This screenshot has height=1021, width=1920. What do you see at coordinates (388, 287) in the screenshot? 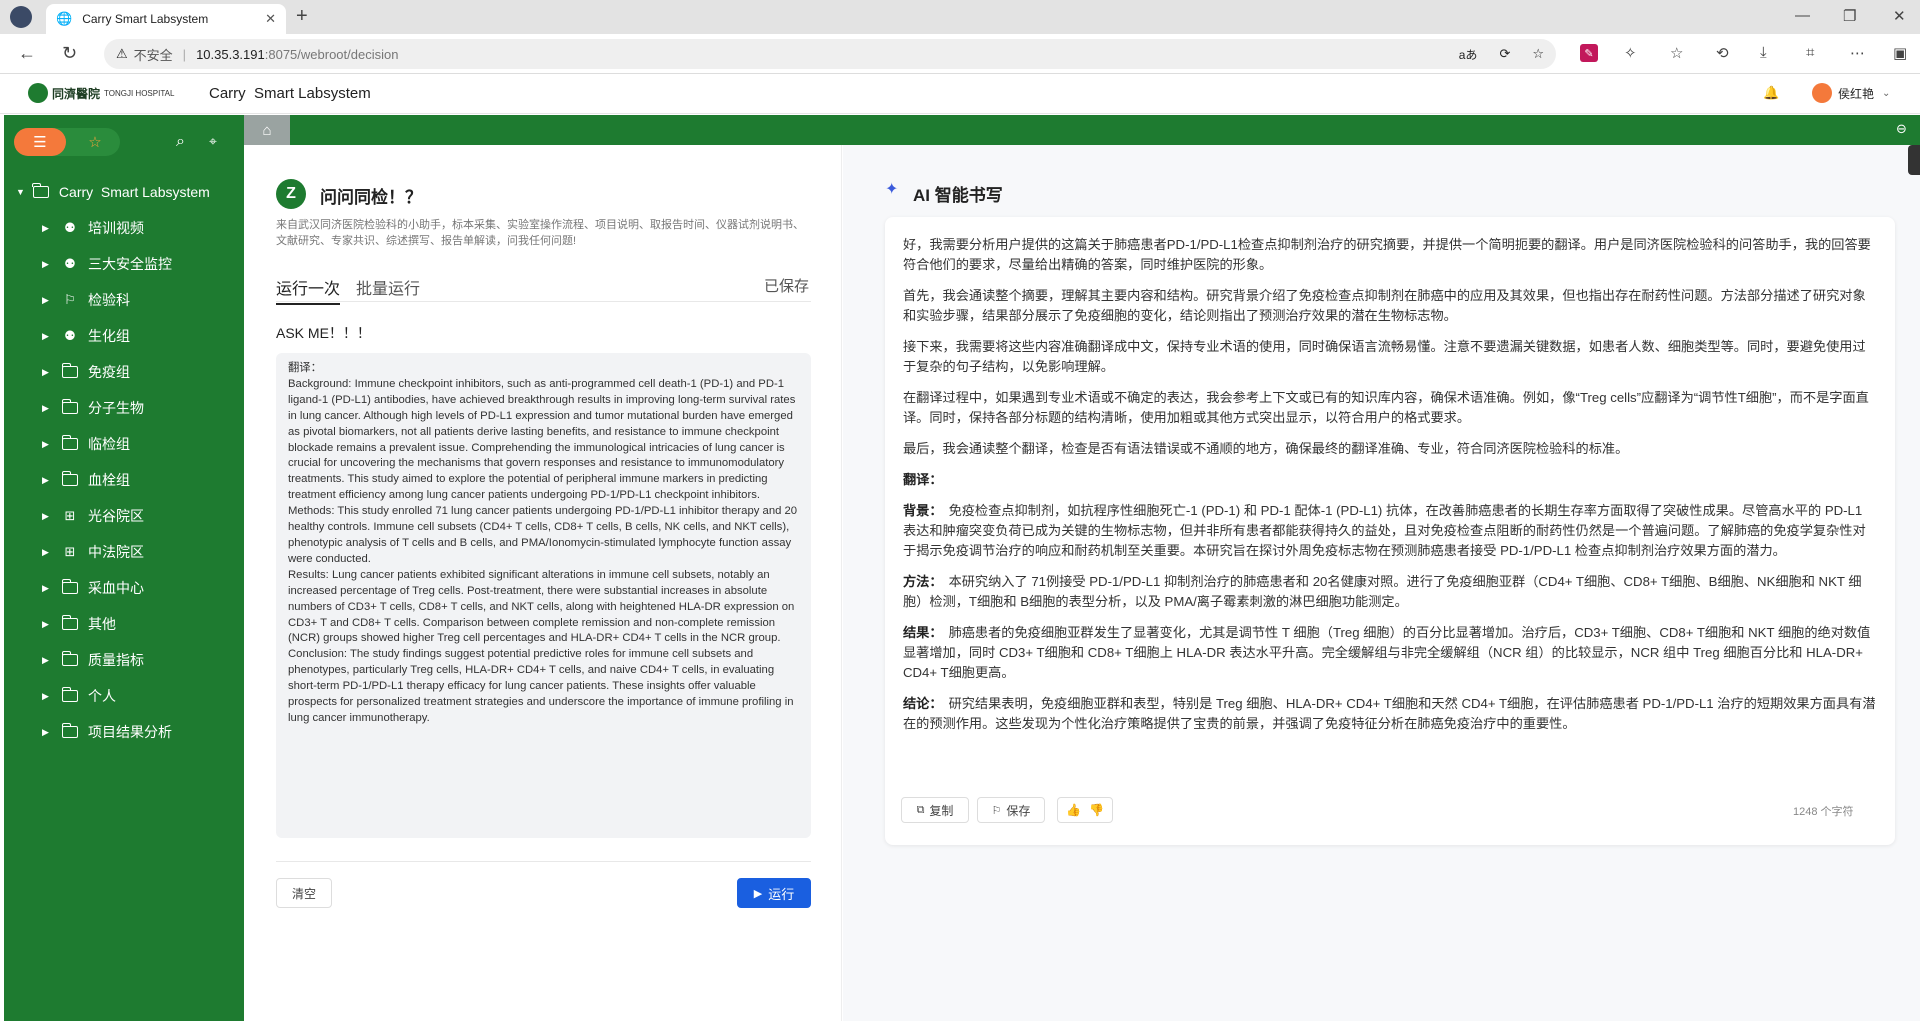
I see `tab-batch-run: 批量运行` at bounding box center [388, 287].